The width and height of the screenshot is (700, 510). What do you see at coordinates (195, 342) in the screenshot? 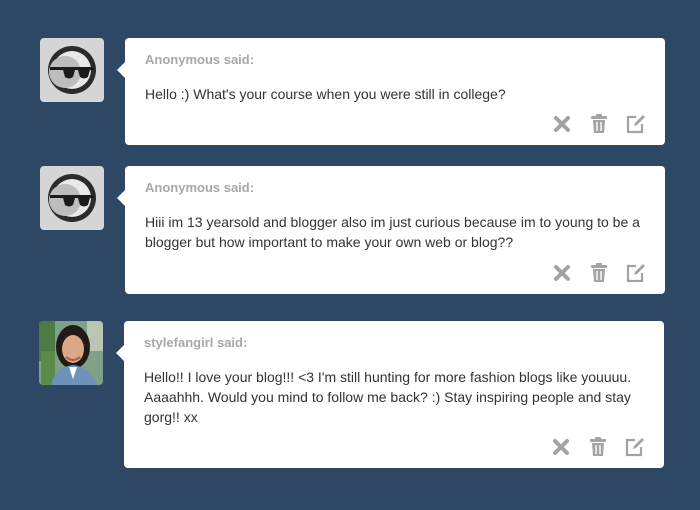
I see `asker-name: stylefangirl said:` at bounding box center [195, 342].